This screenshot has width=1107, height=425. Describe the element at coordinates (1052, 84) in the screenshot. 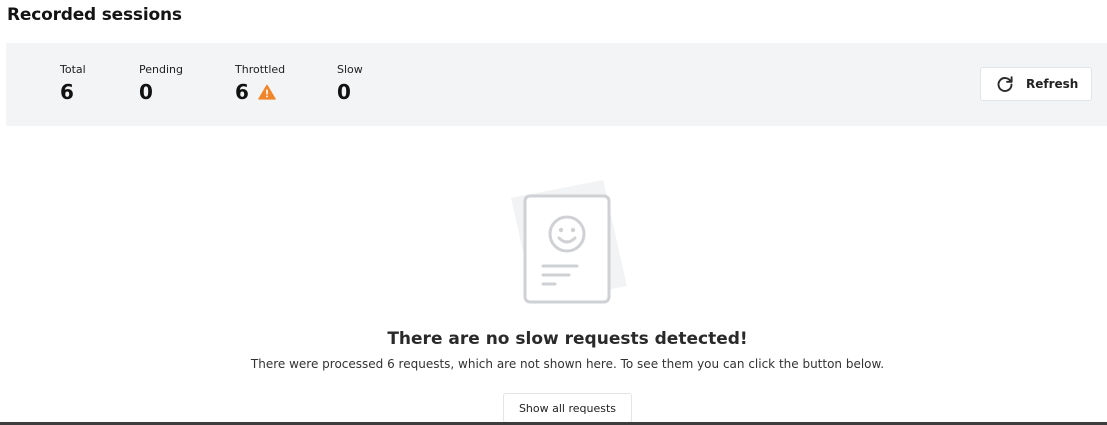

I see `refresh-label: Refresh` at that location.